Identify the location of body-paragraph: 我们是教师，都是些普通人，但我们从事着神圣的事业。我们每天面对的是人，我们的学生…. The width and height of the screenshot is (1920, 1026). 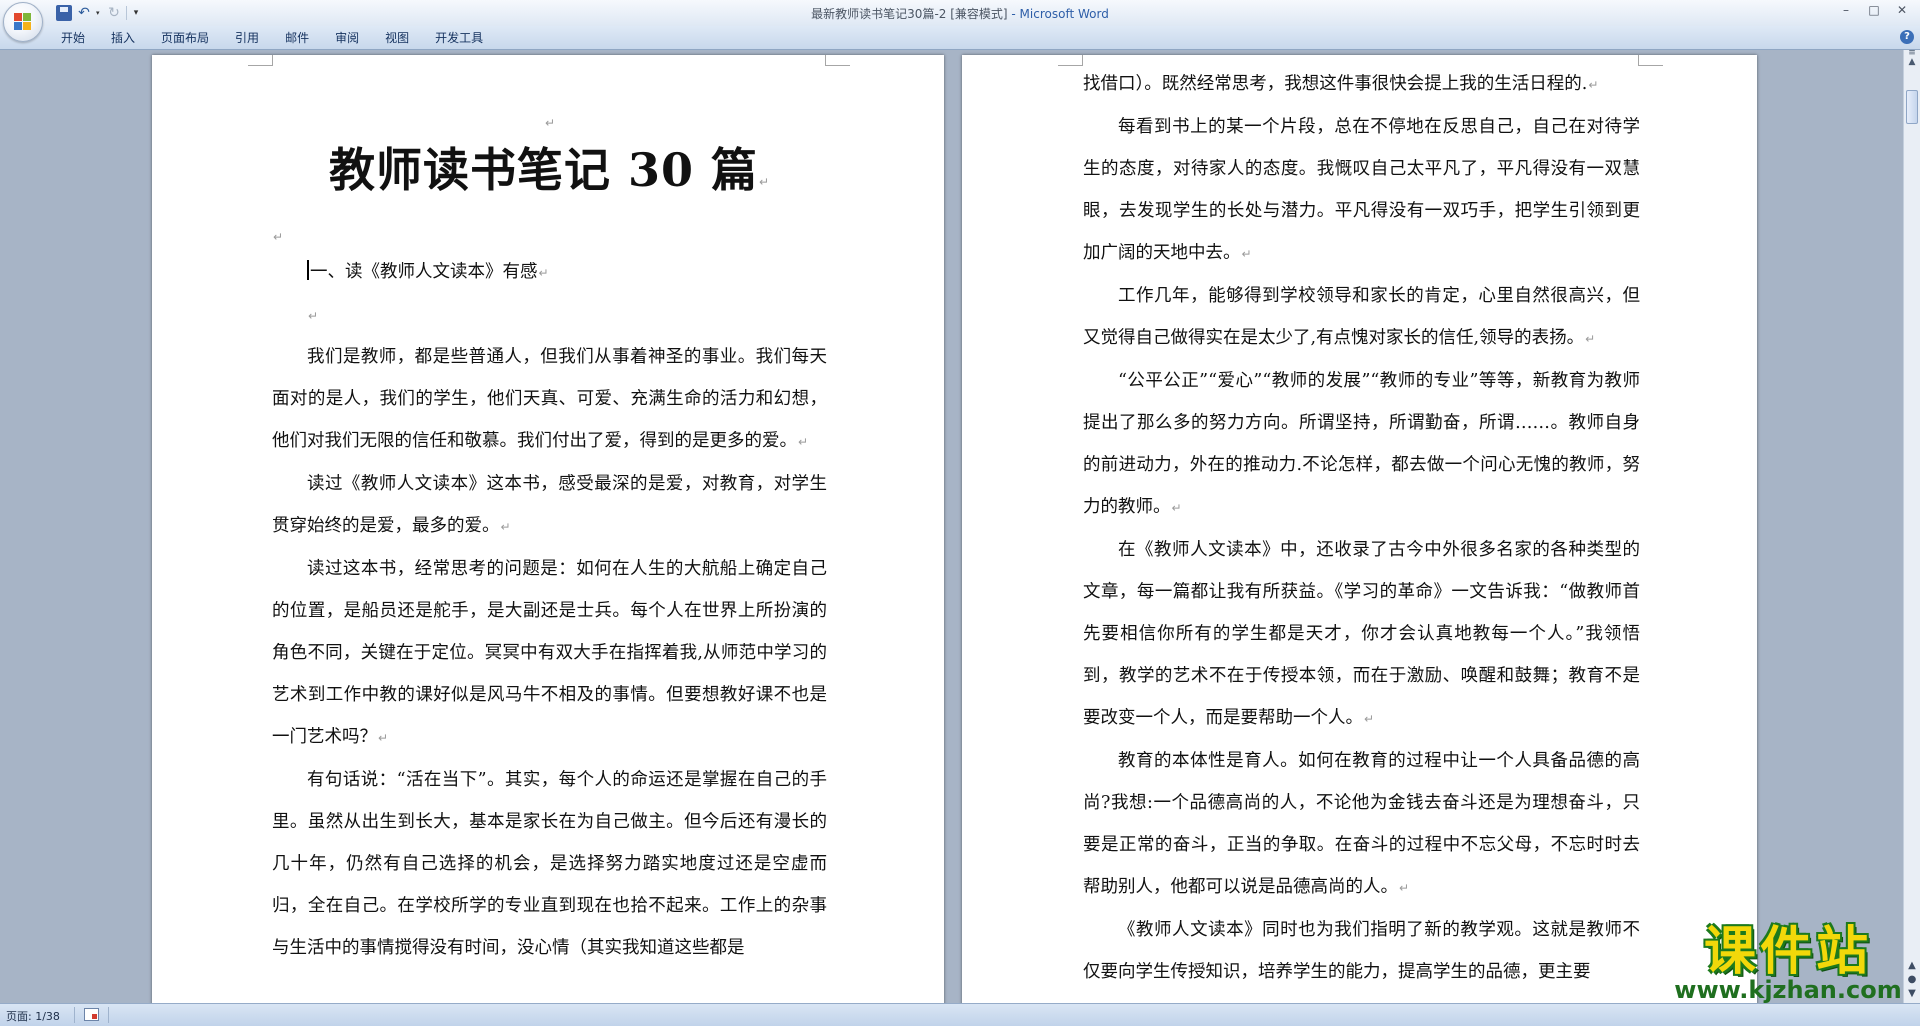
(549, 399).